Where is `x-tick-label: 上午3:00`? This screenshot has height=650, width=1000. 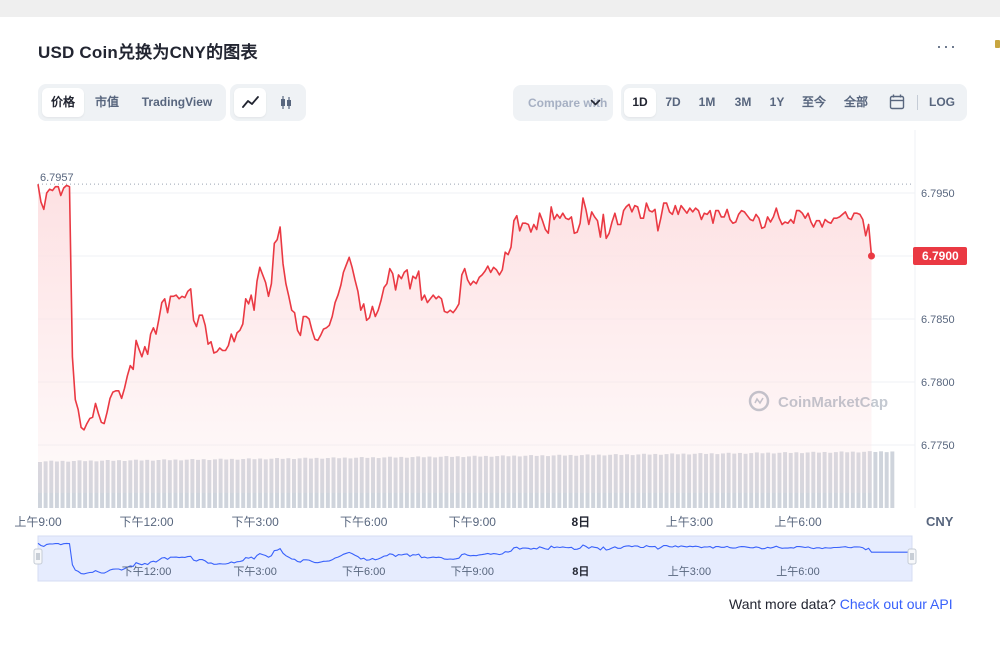
x-tick-label: 上午3:00 is located at coordinates (690, 522).